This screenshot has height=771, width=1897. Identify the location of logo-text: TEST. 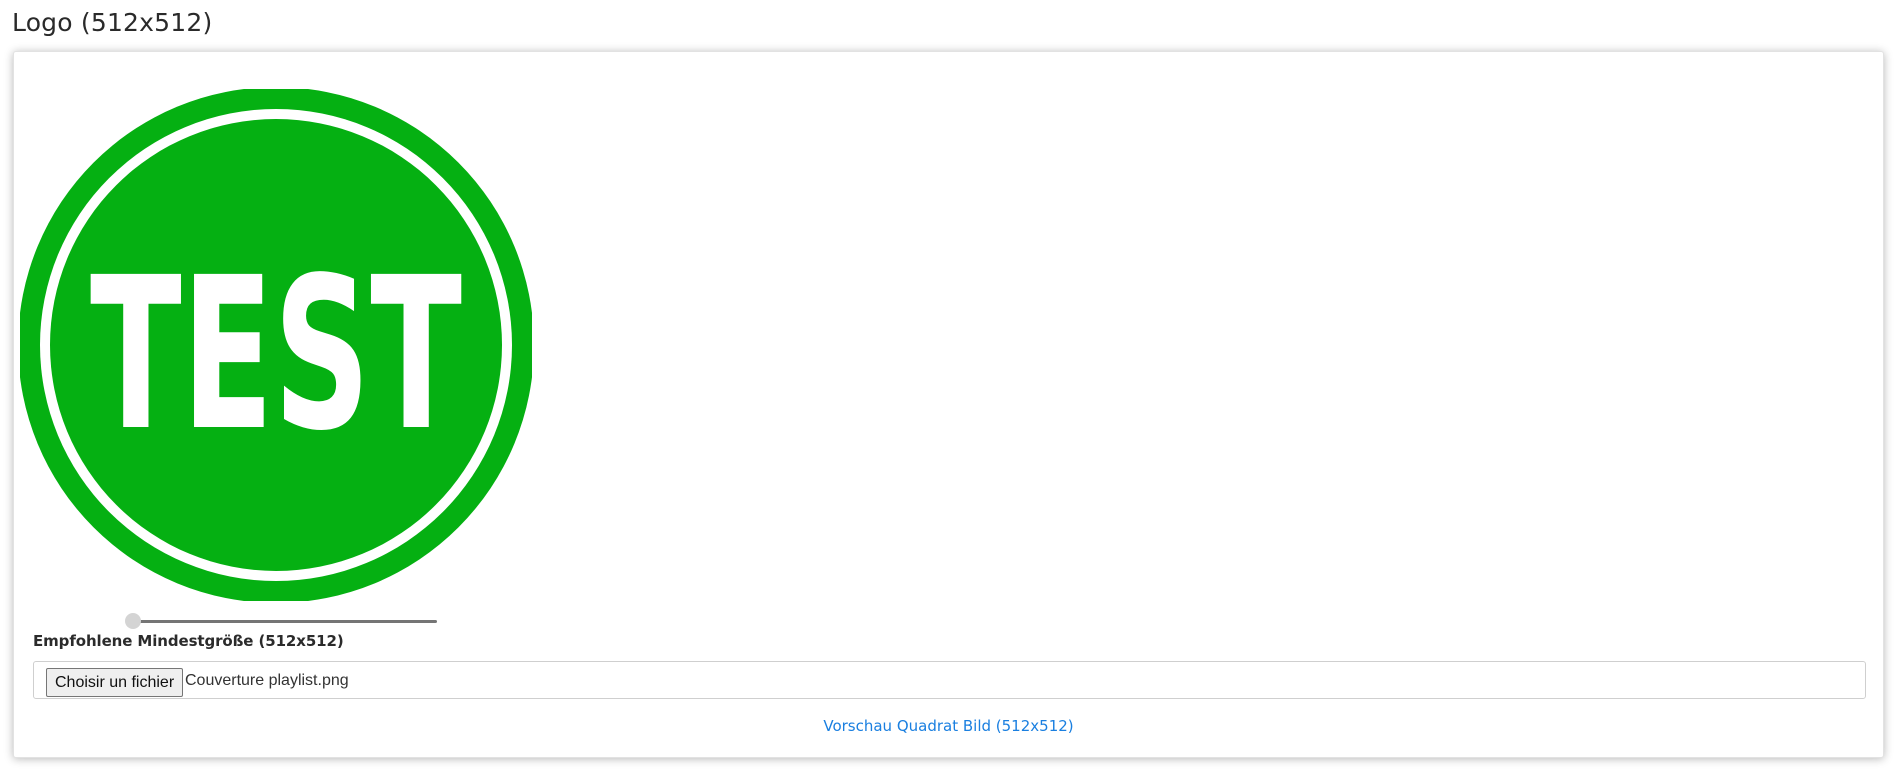
(276, 354).